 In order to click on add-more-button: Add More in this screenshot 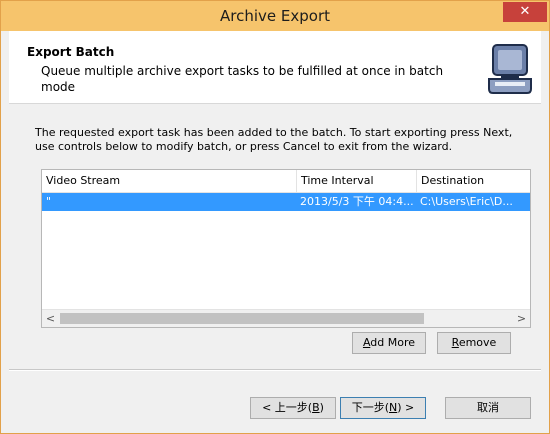, I will do `click(389, 343)`.